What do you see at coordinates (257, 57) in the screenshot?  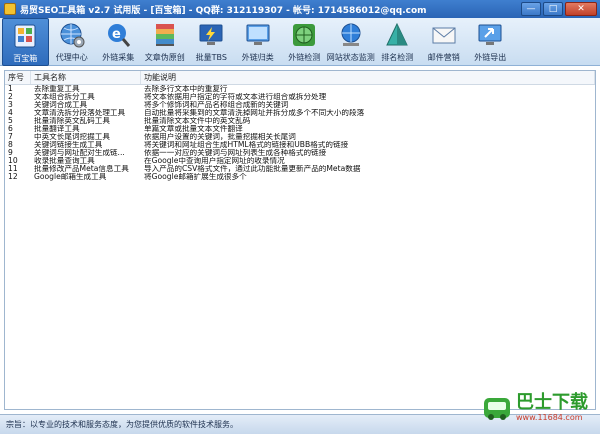 I see `toolbar-label: 外链归类` at bounding box center [257, 57].